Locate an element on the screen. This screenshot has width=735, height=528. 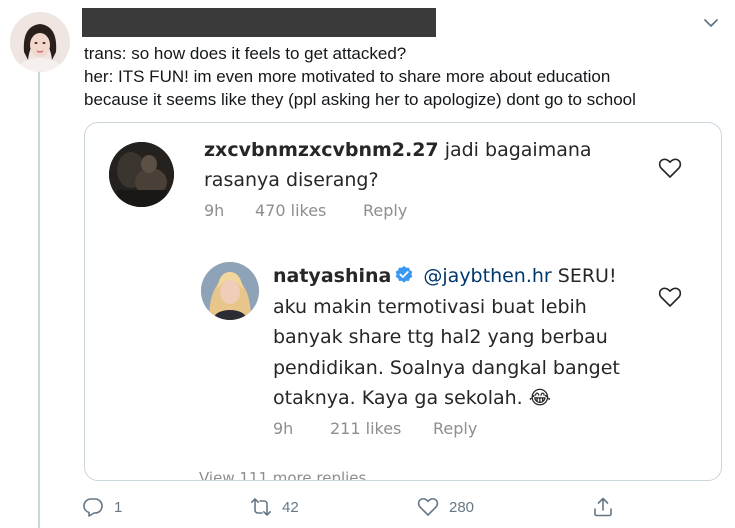
redacted-author-name is located at coordinates (259, 22).